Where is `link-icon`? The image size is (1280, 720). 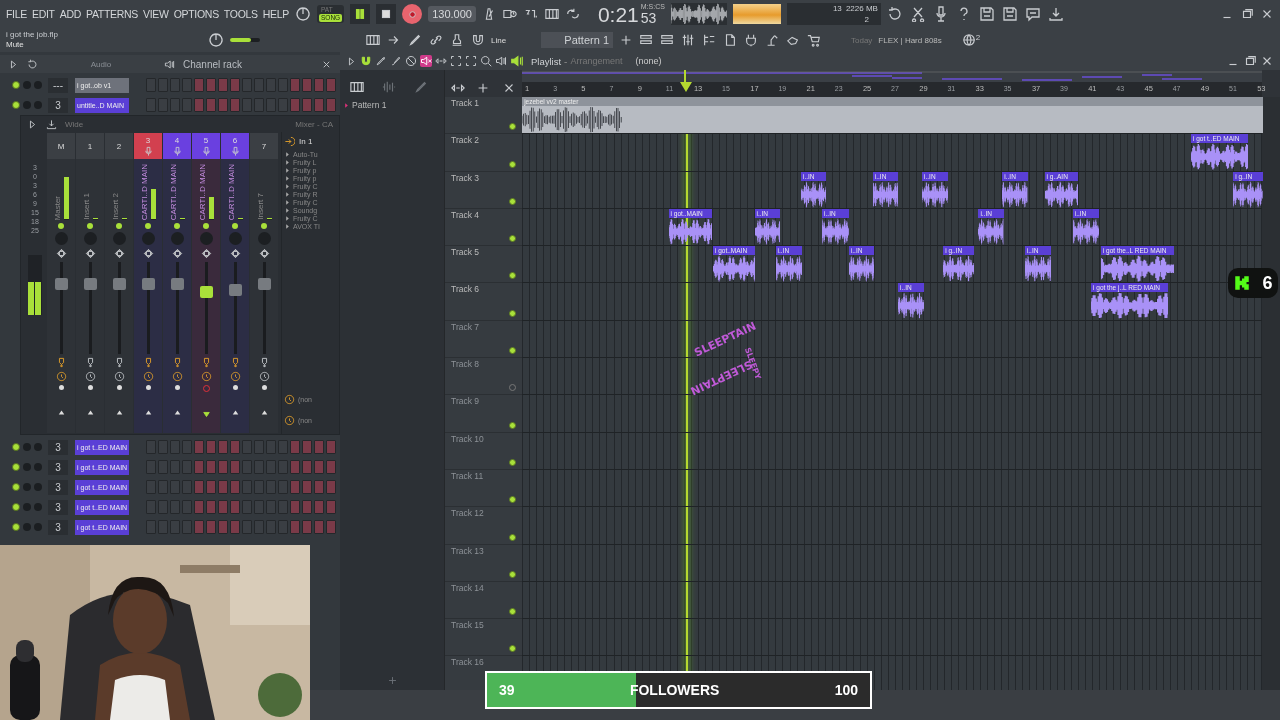
link-icon is located at coordinates (436, 40).